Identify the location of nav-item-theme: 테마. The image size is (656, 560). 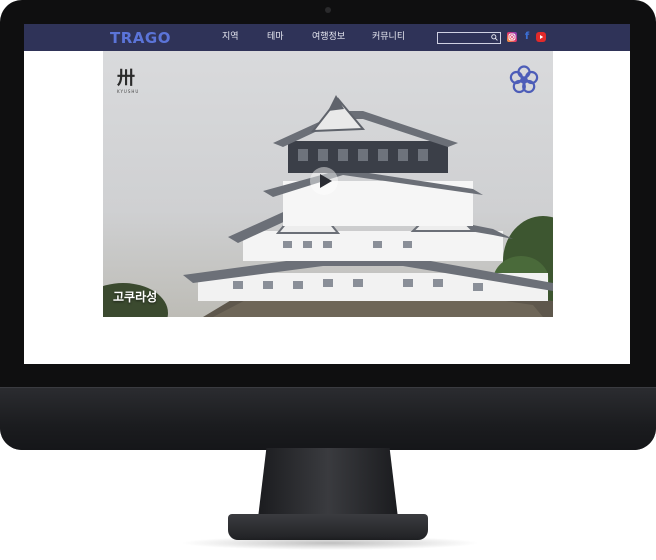
(275, 37).